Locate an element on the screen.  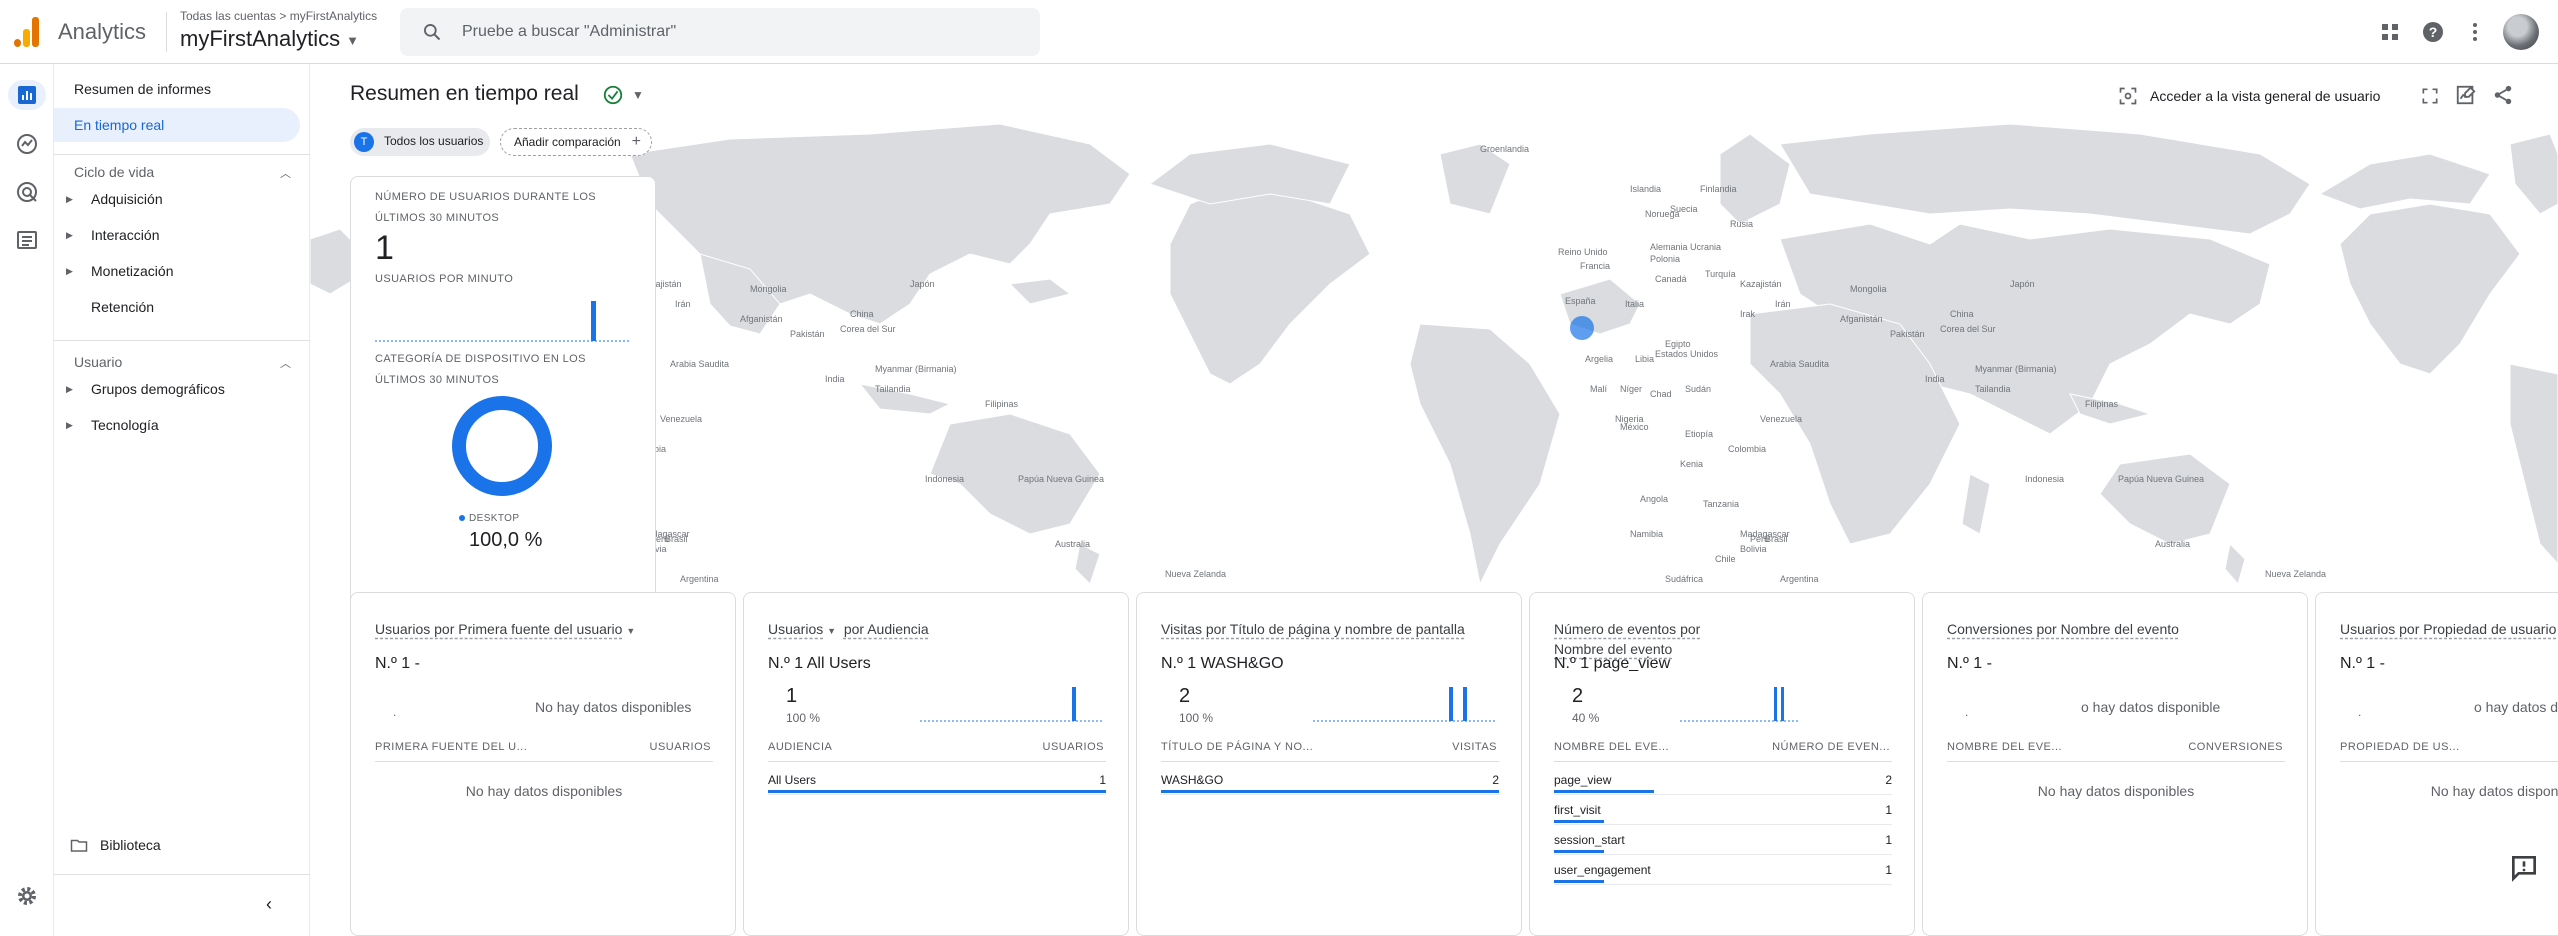
feedback-icon is located at coordinates (2524, 868).